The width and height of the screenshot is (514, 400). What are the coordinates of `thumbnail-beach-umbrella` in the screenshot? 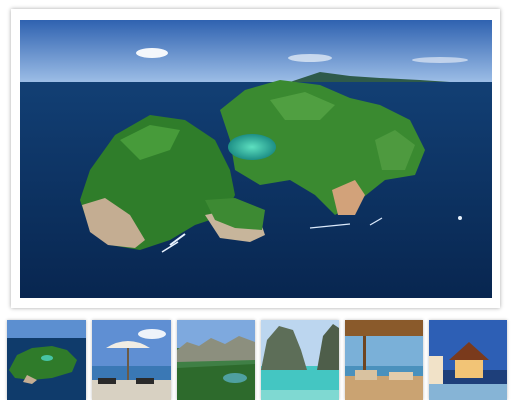 It's located at (131, 360).